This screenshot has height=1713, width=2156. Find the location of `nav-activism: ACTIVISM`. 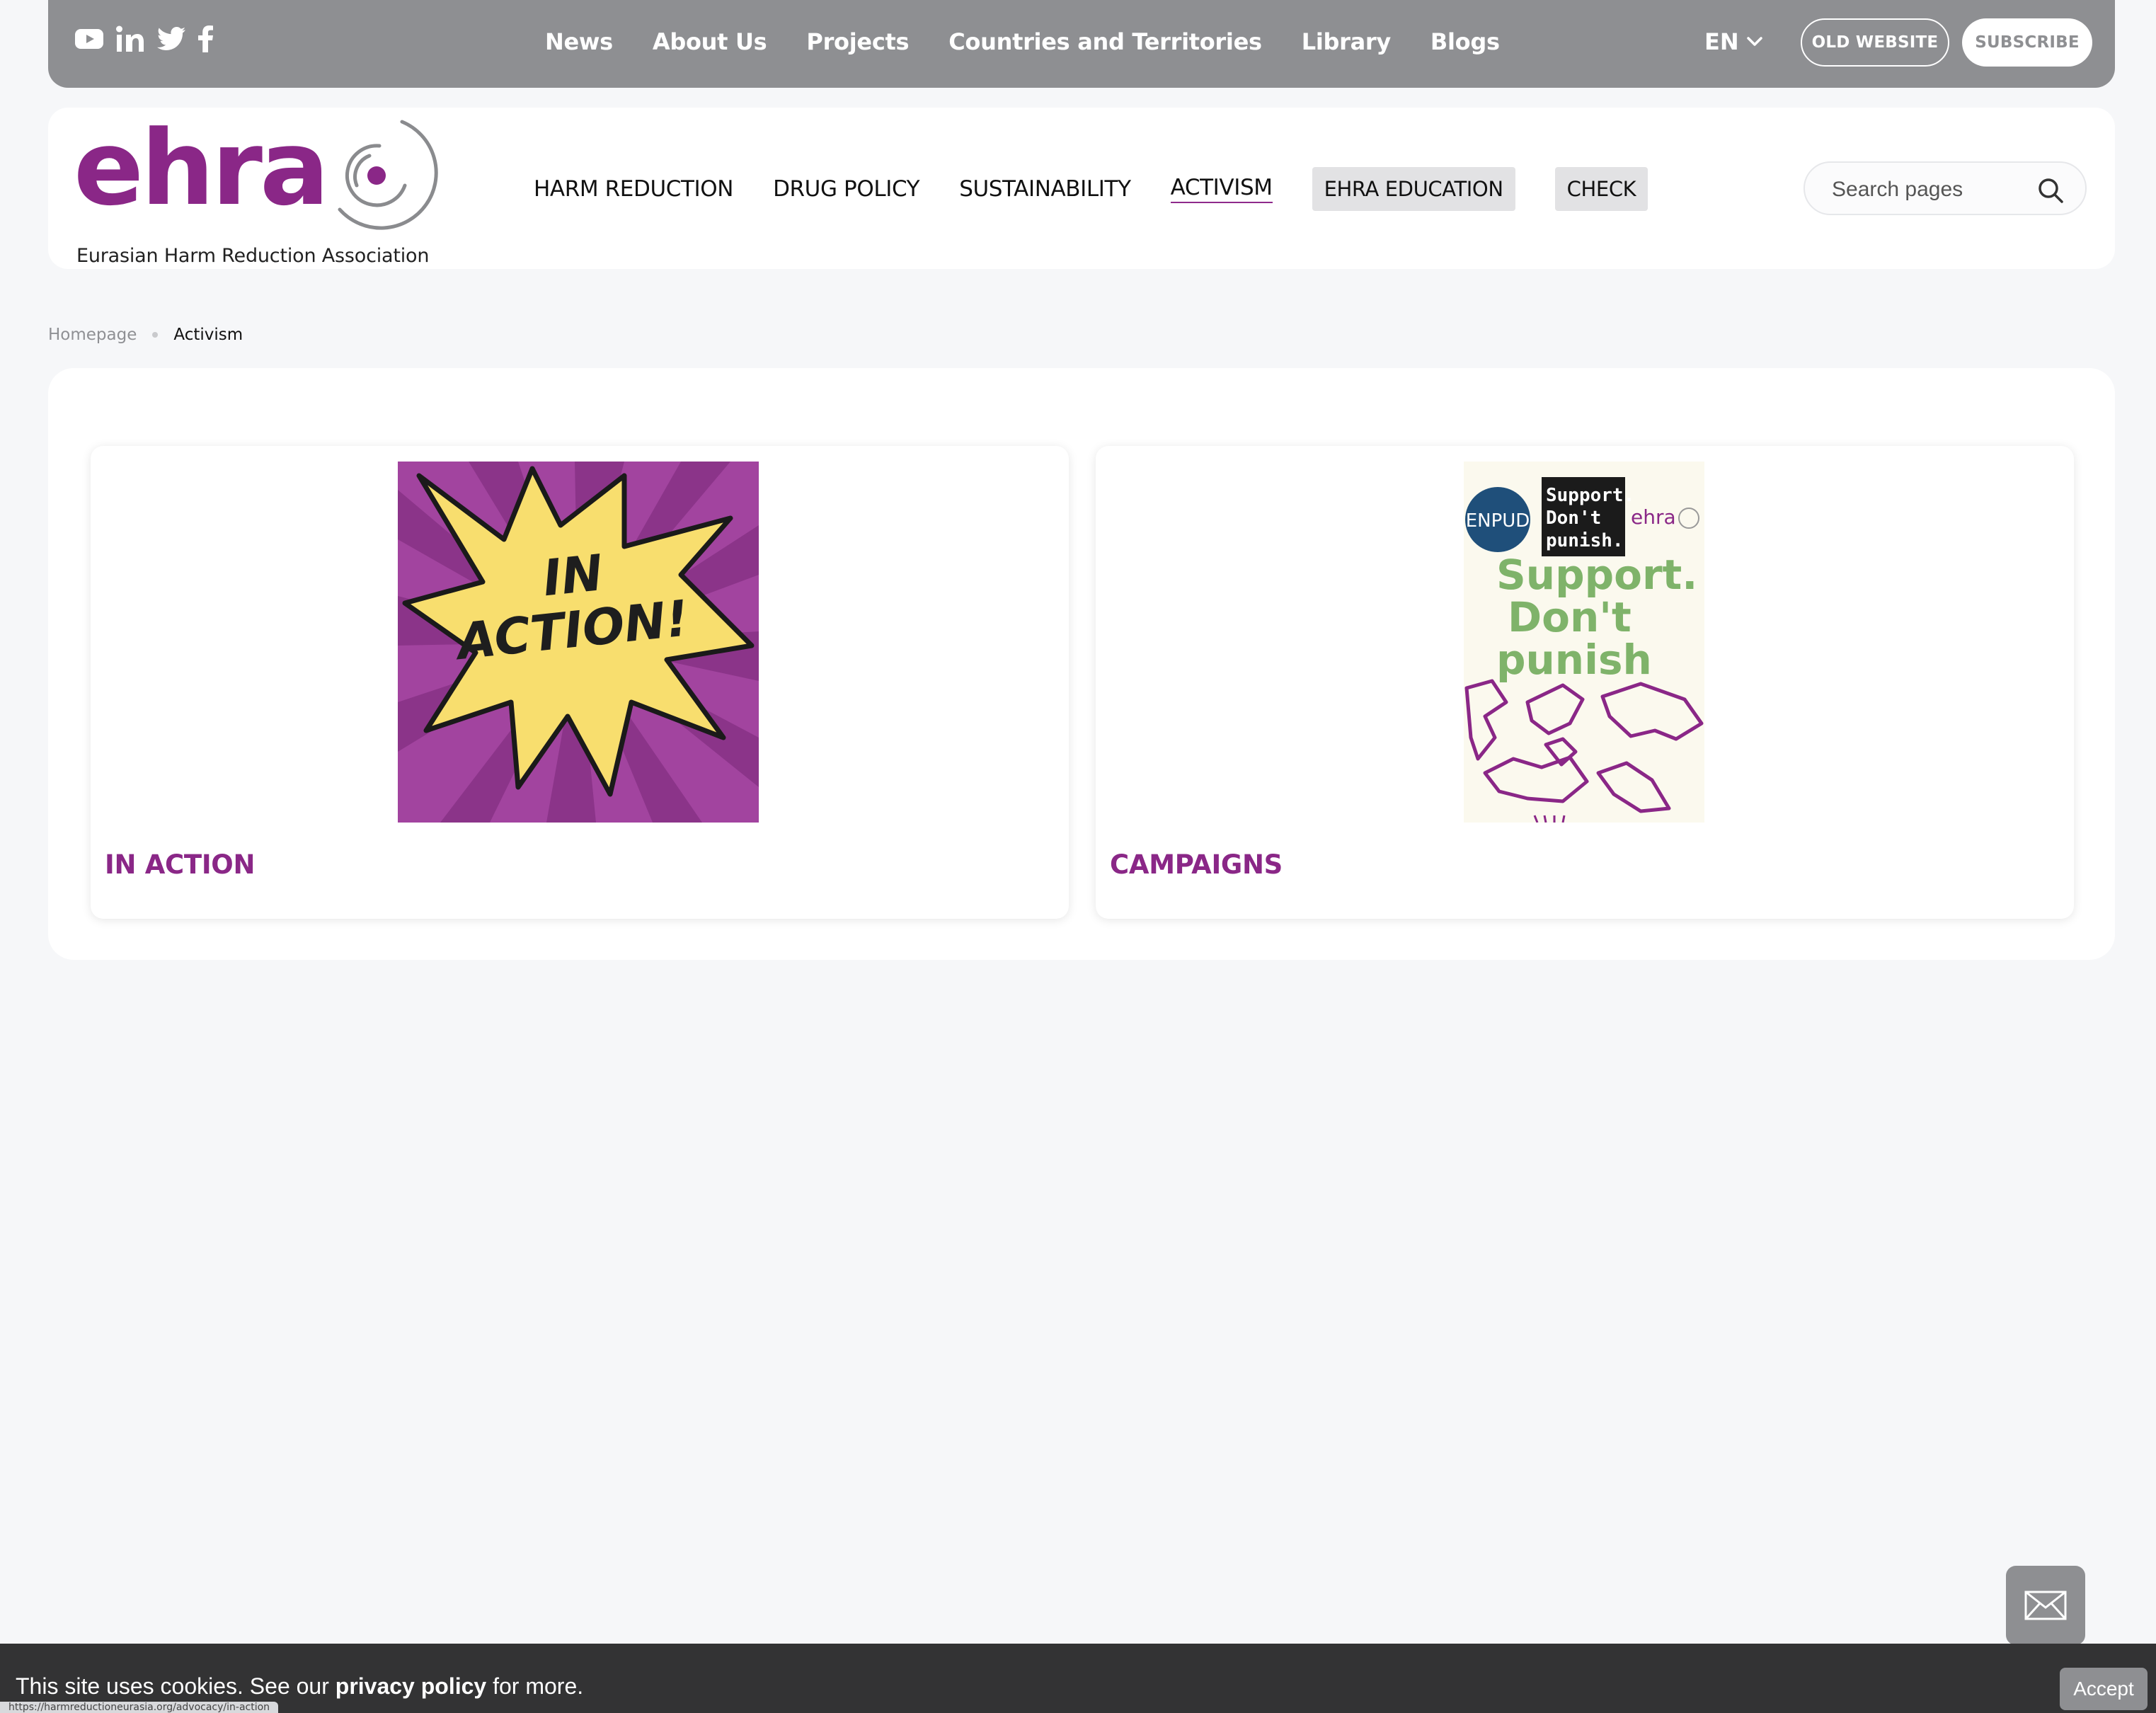

nav-activism: ACTIVISM is located at coordinates (1221, 189).